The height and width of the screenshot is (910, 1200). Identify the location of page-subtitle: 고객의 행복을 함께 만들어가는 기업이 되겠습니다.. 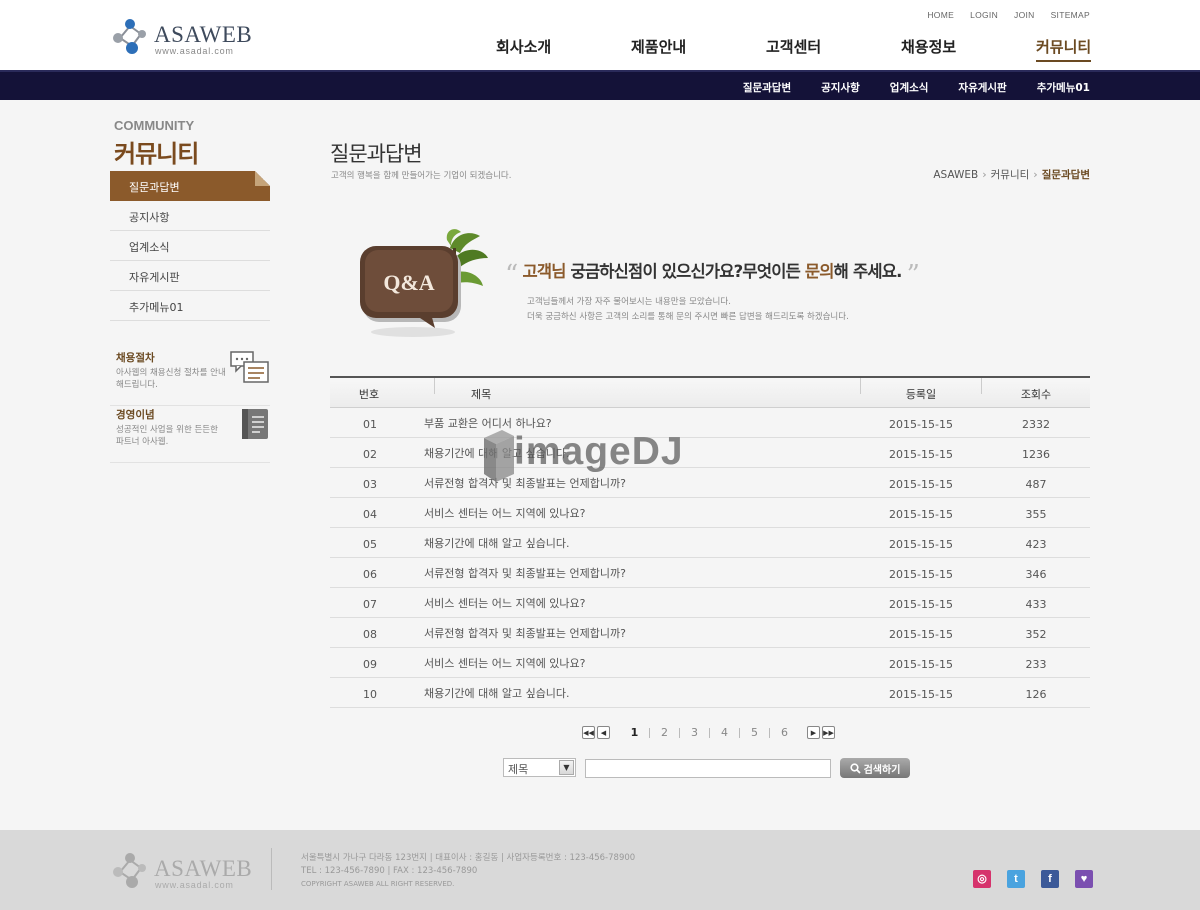
(421, 176).